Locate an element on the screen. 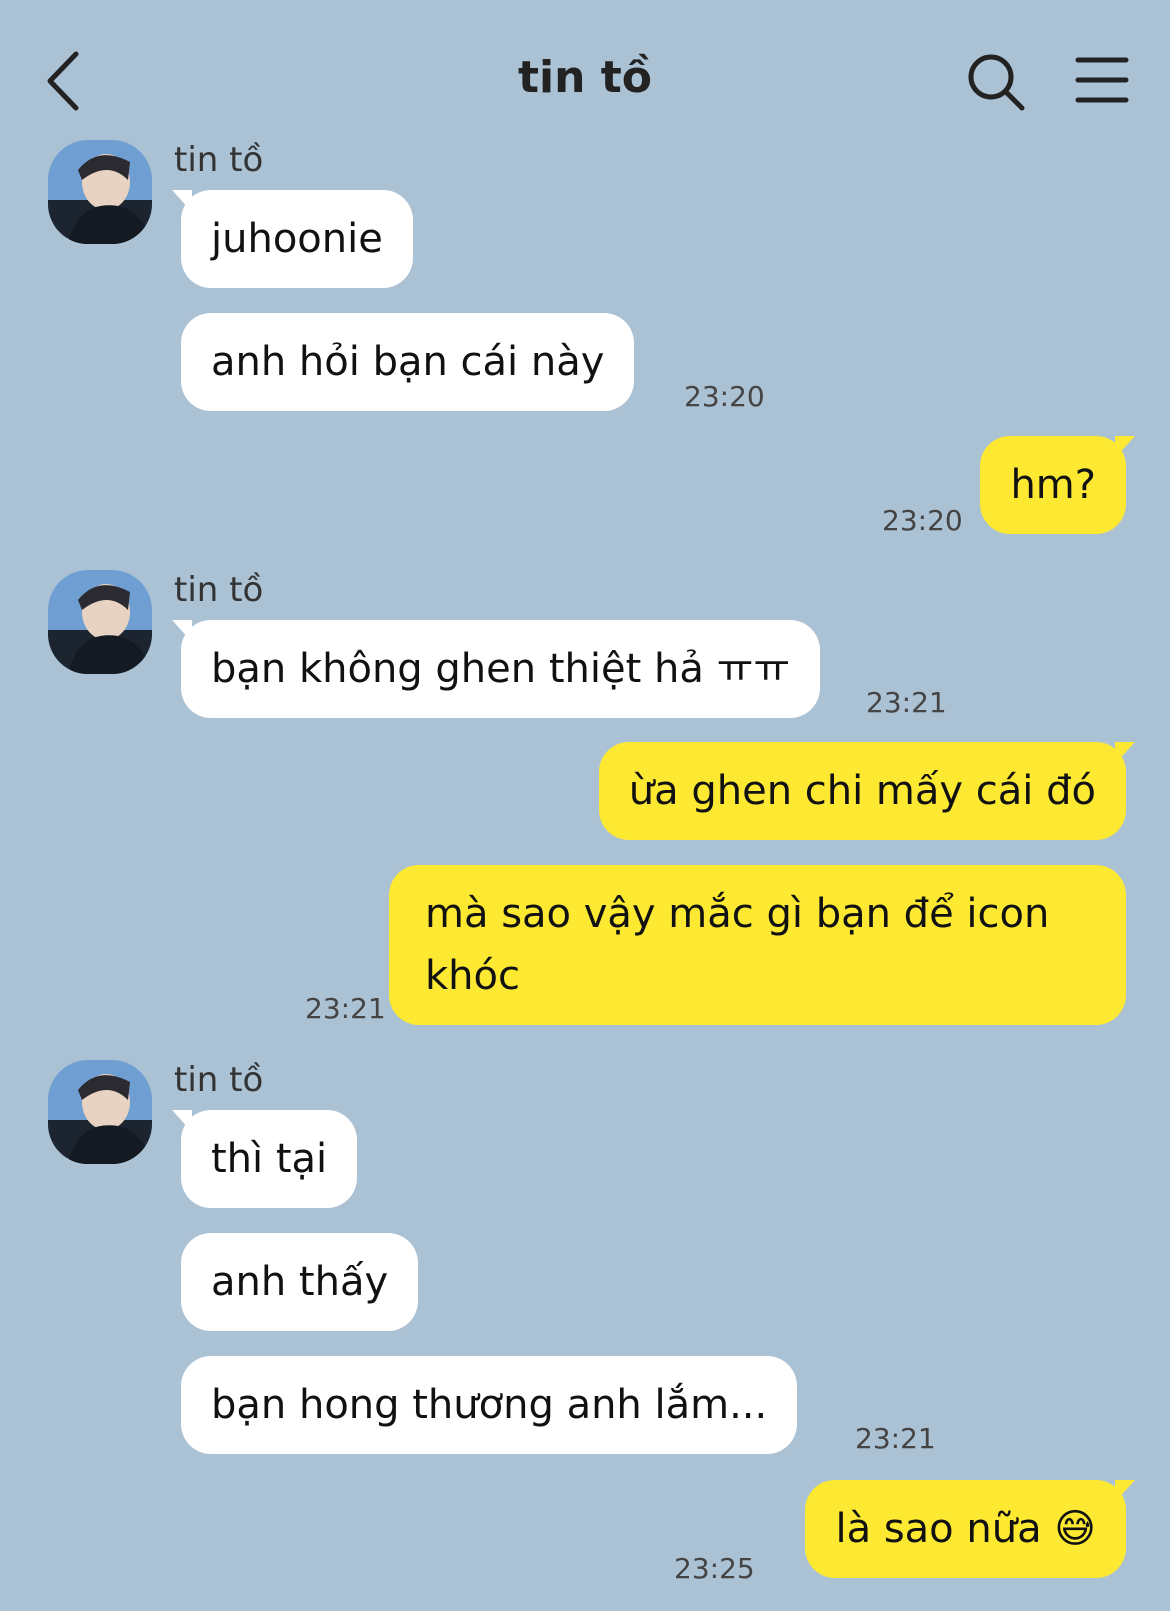 This screenshot has width=1170, height=1611. incoming-message: thì tại is located at coordinates (264, 1159).